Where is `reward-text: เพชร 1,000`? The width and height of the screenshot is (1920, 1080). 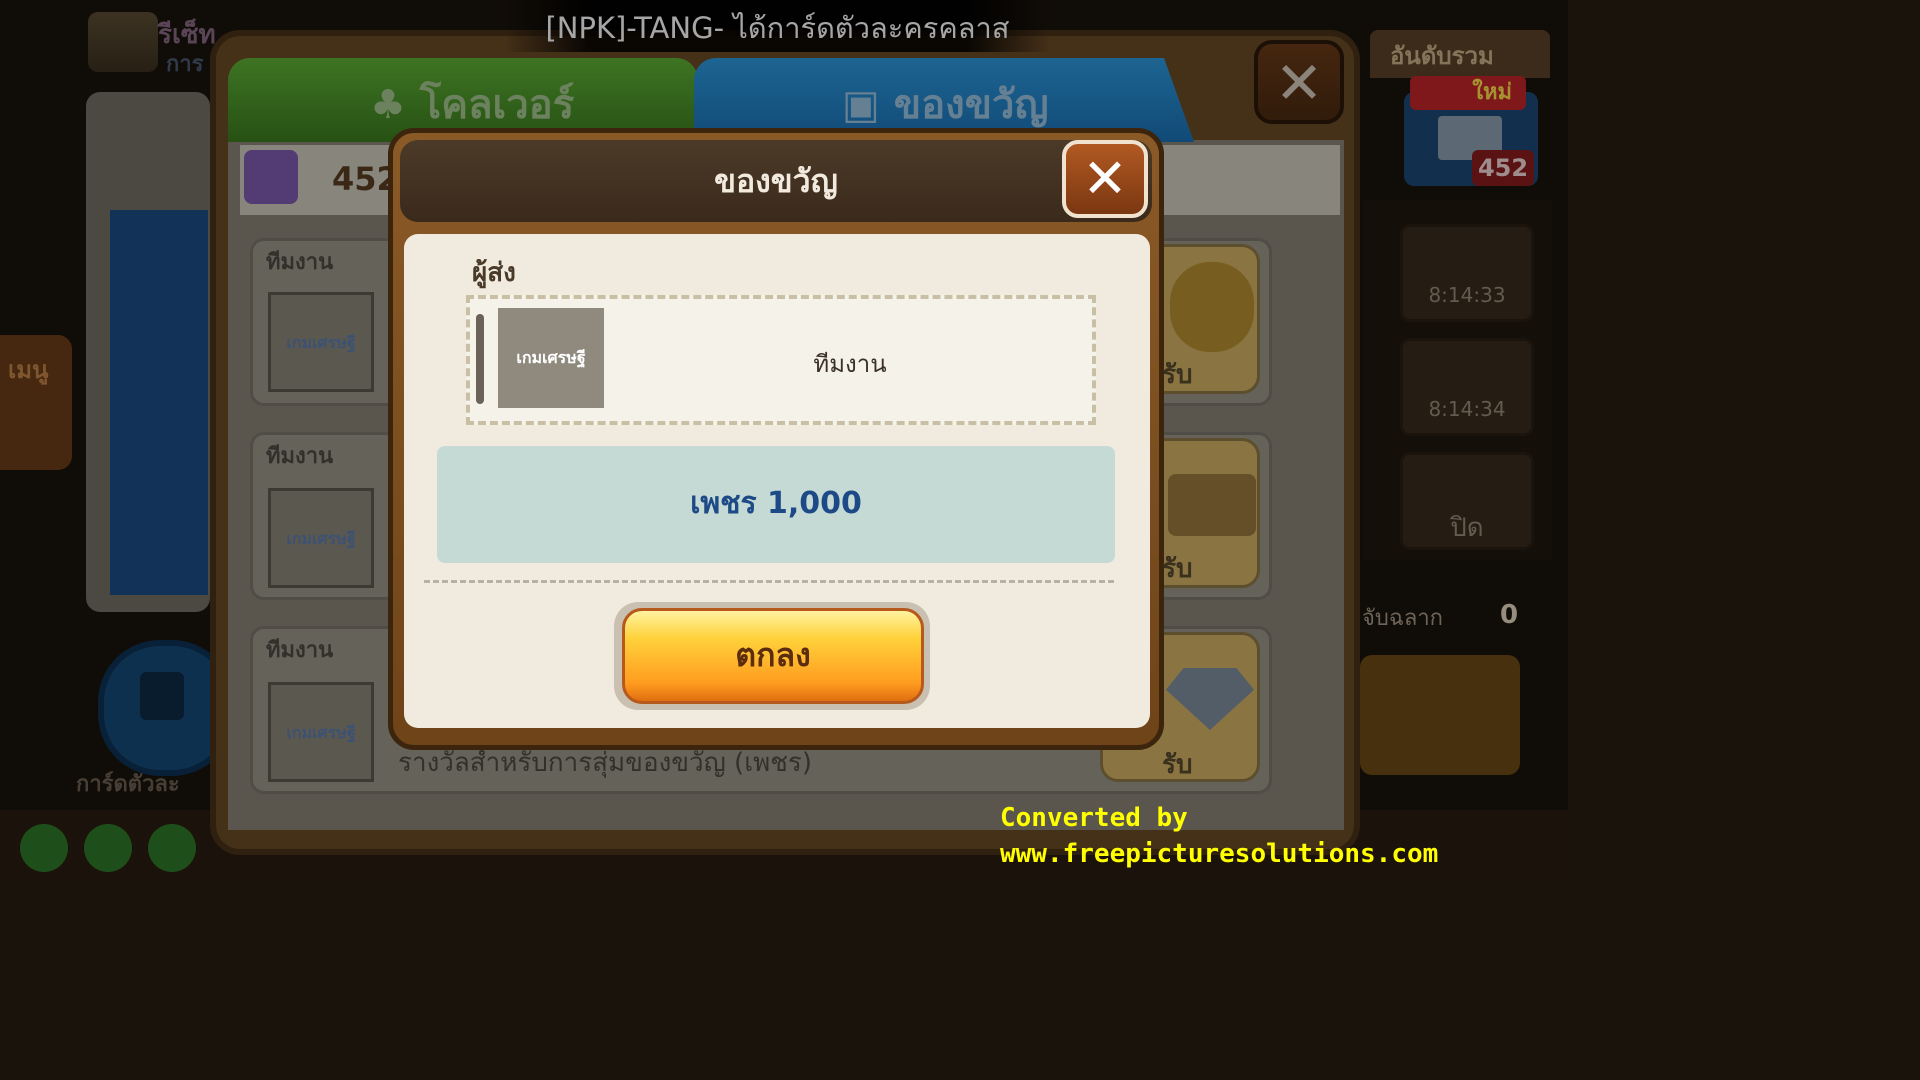 reward-text: เพชร 1,000 is located at coordinates (776, 503).